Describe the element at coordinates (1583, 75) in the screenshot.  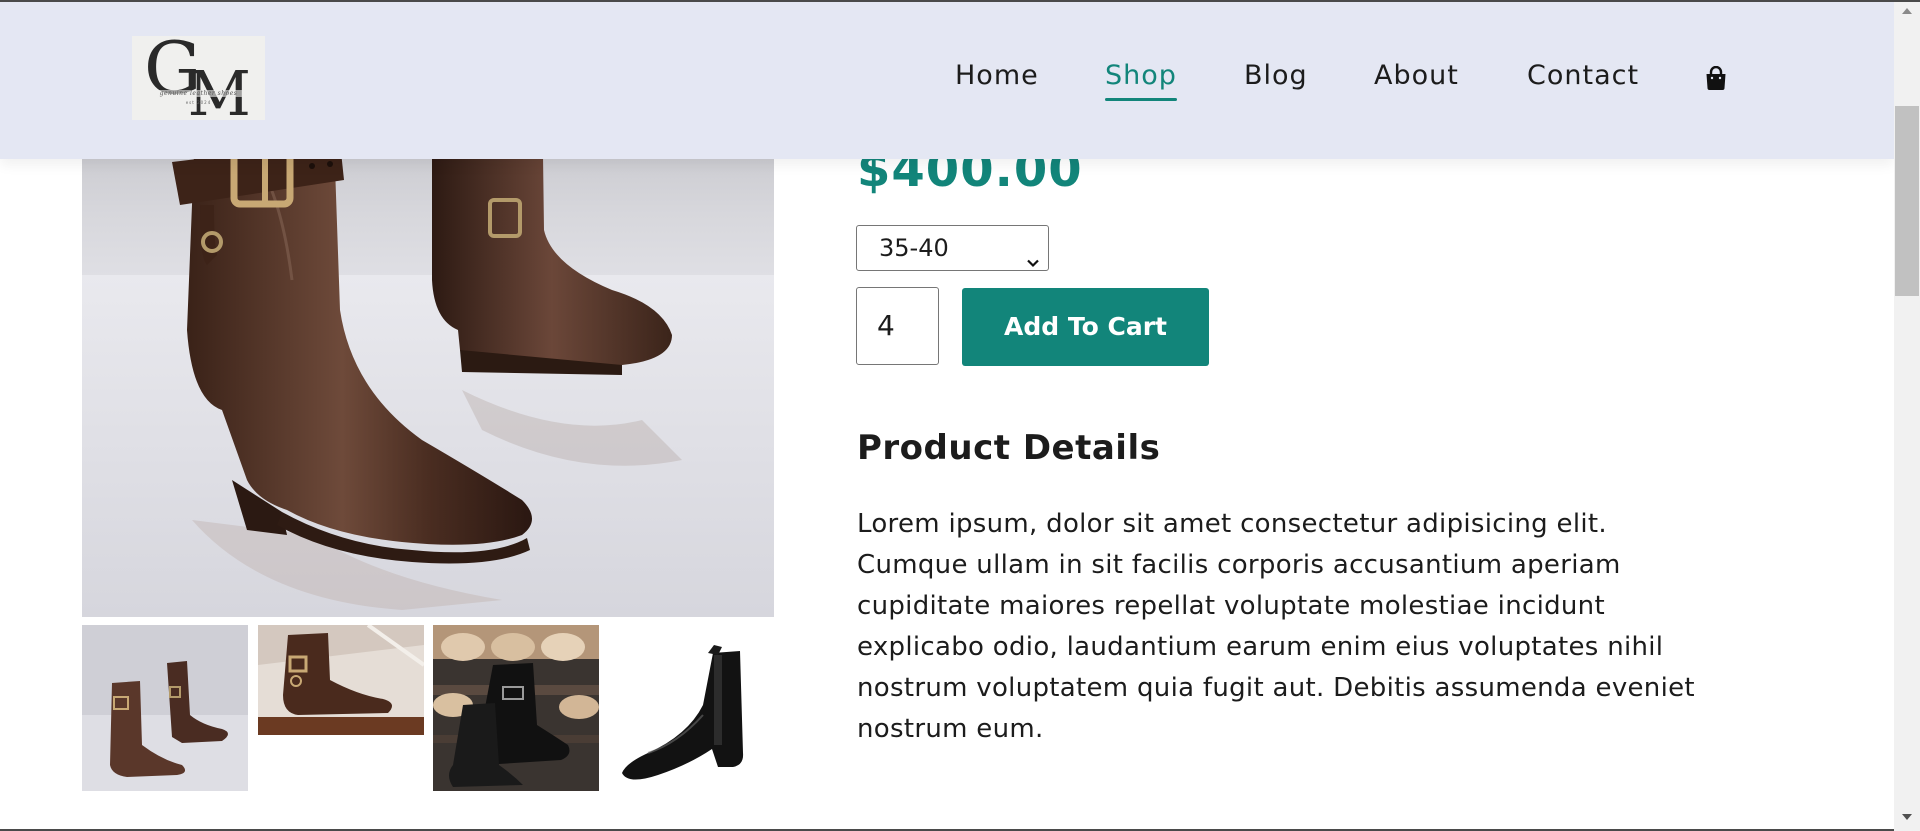
I see `nav-contact: Contact` at that location.